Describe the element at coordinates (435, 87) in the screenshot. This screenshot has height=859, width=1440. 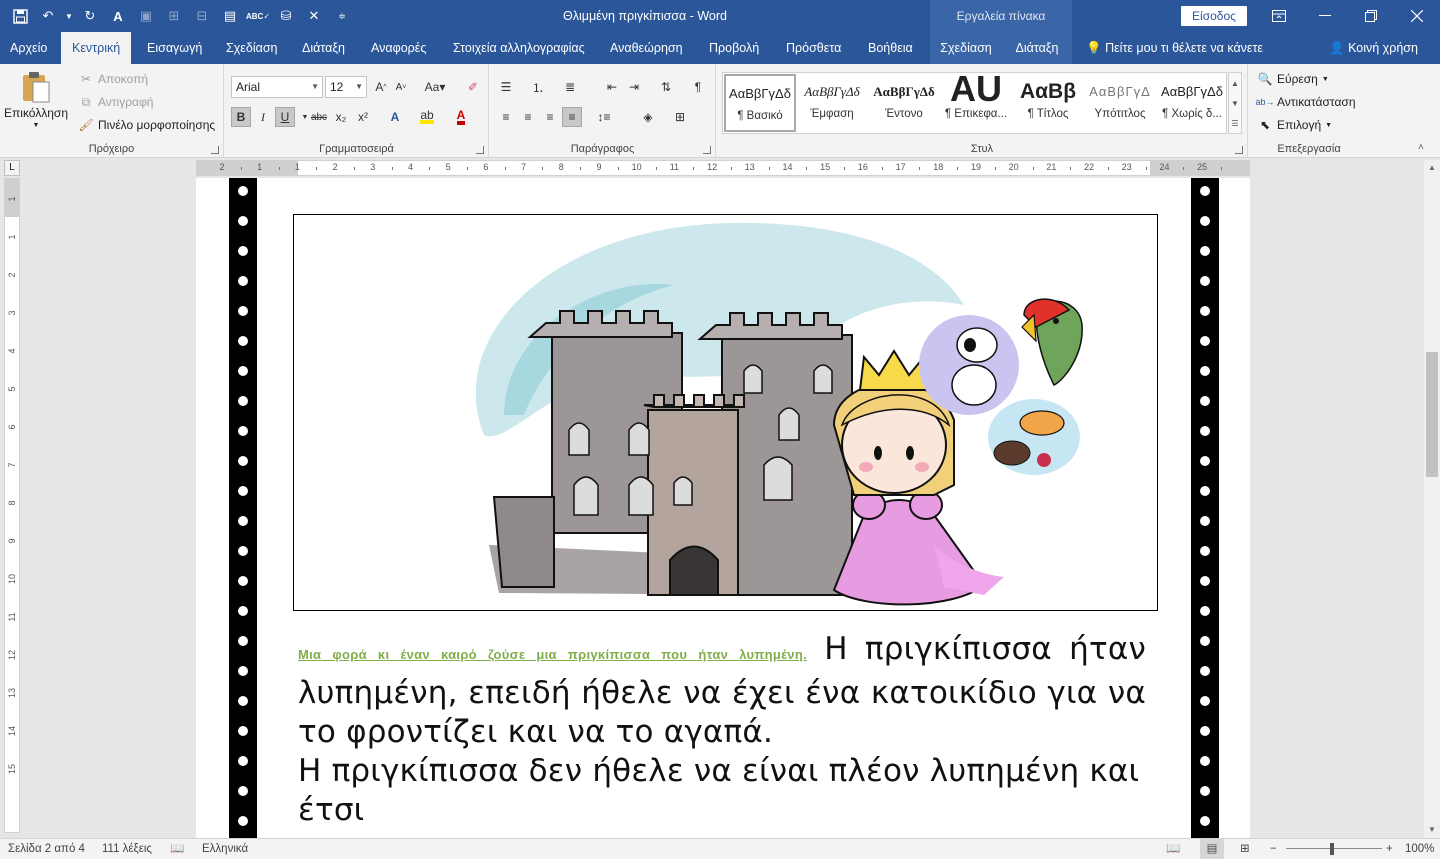
I see `change-case-icon: Aa▾` at that location.